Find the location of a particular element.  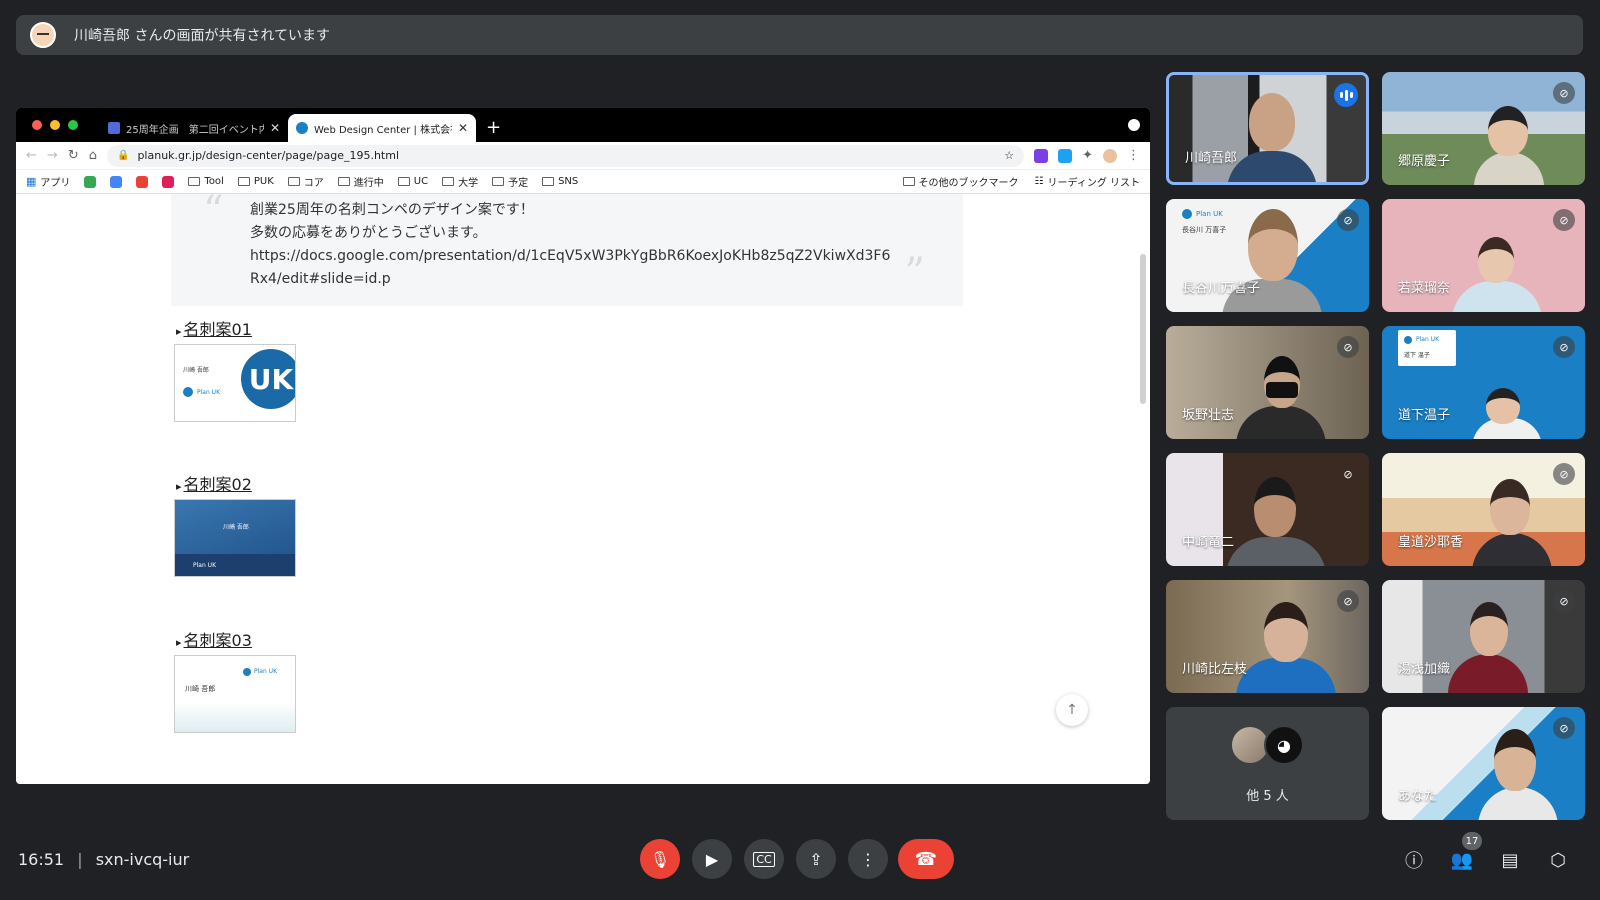

tab-search-icon is located at coordinates (1134, 125).